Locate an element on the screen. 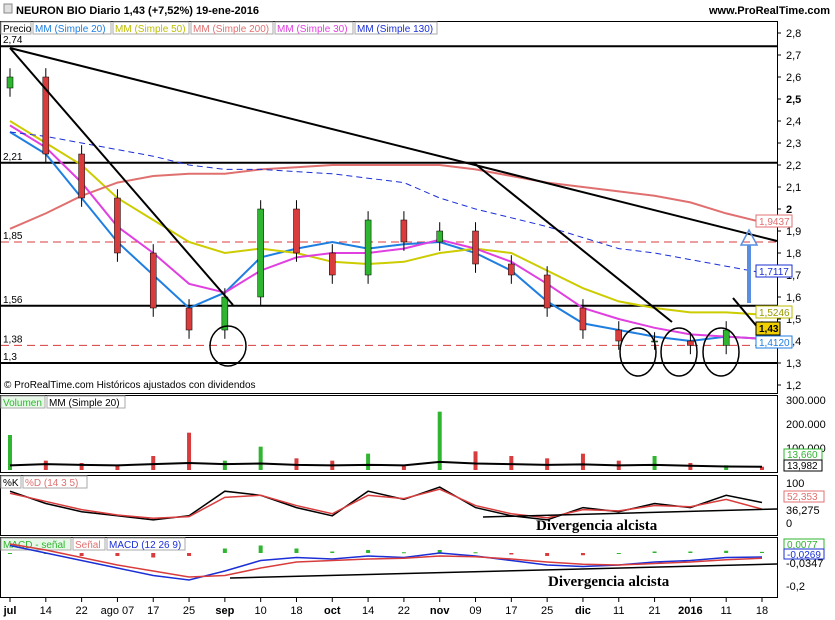 The image size is (835, 620). legend-sma50: MM (Simple 50) is located at coordinates (150, 29).